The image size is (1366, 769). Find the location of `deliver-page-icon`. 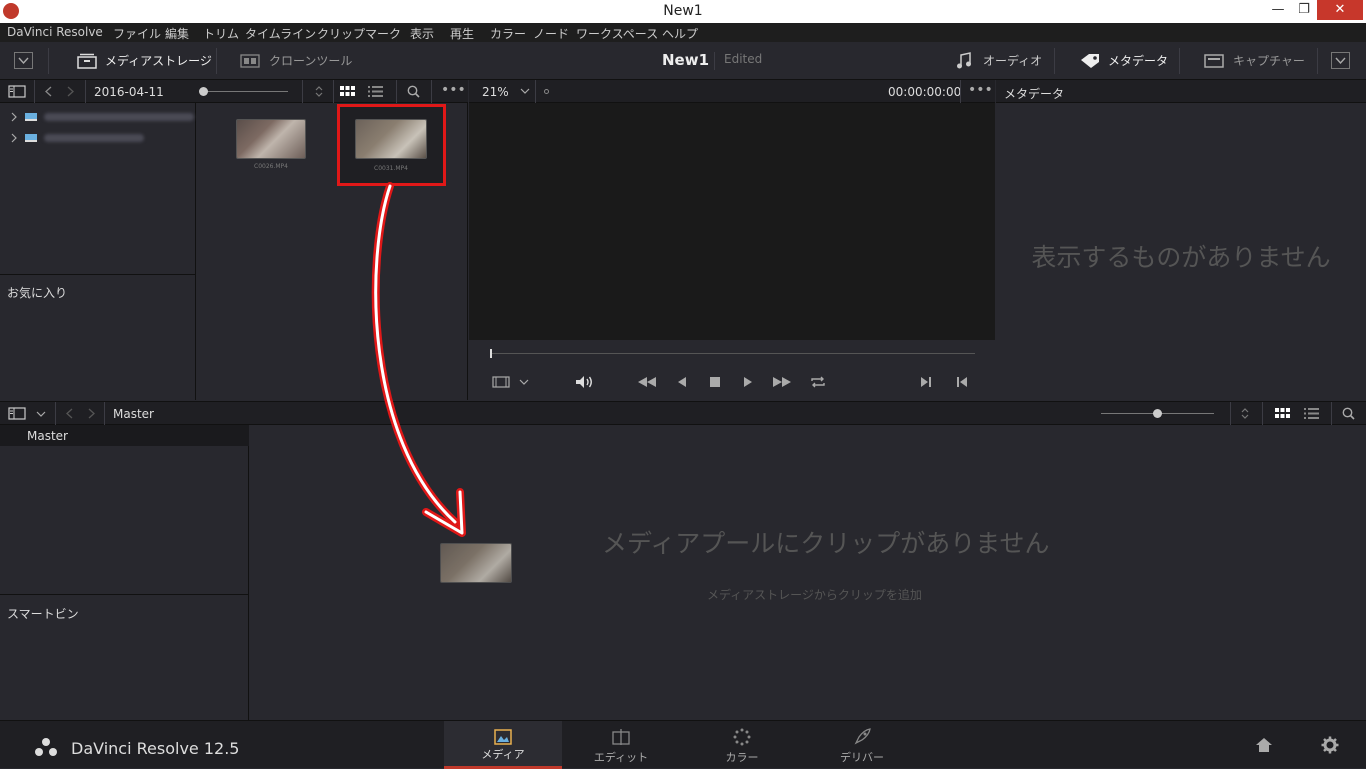

deliver-page-icon is located at coordinates (862, 736).